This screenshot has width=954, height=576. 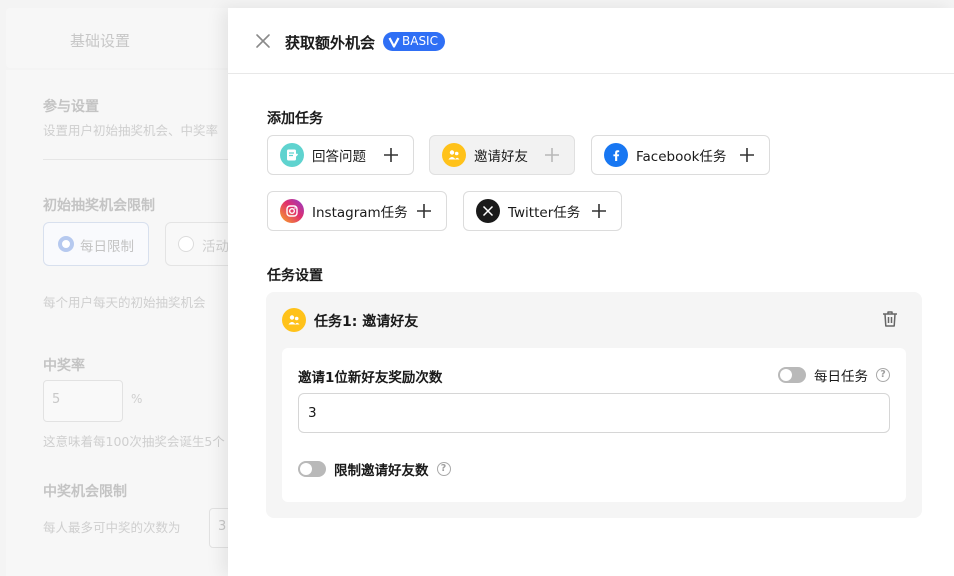 I want to click on add-task-invite-friend: 邀请好友, so click(x=502, y=155).